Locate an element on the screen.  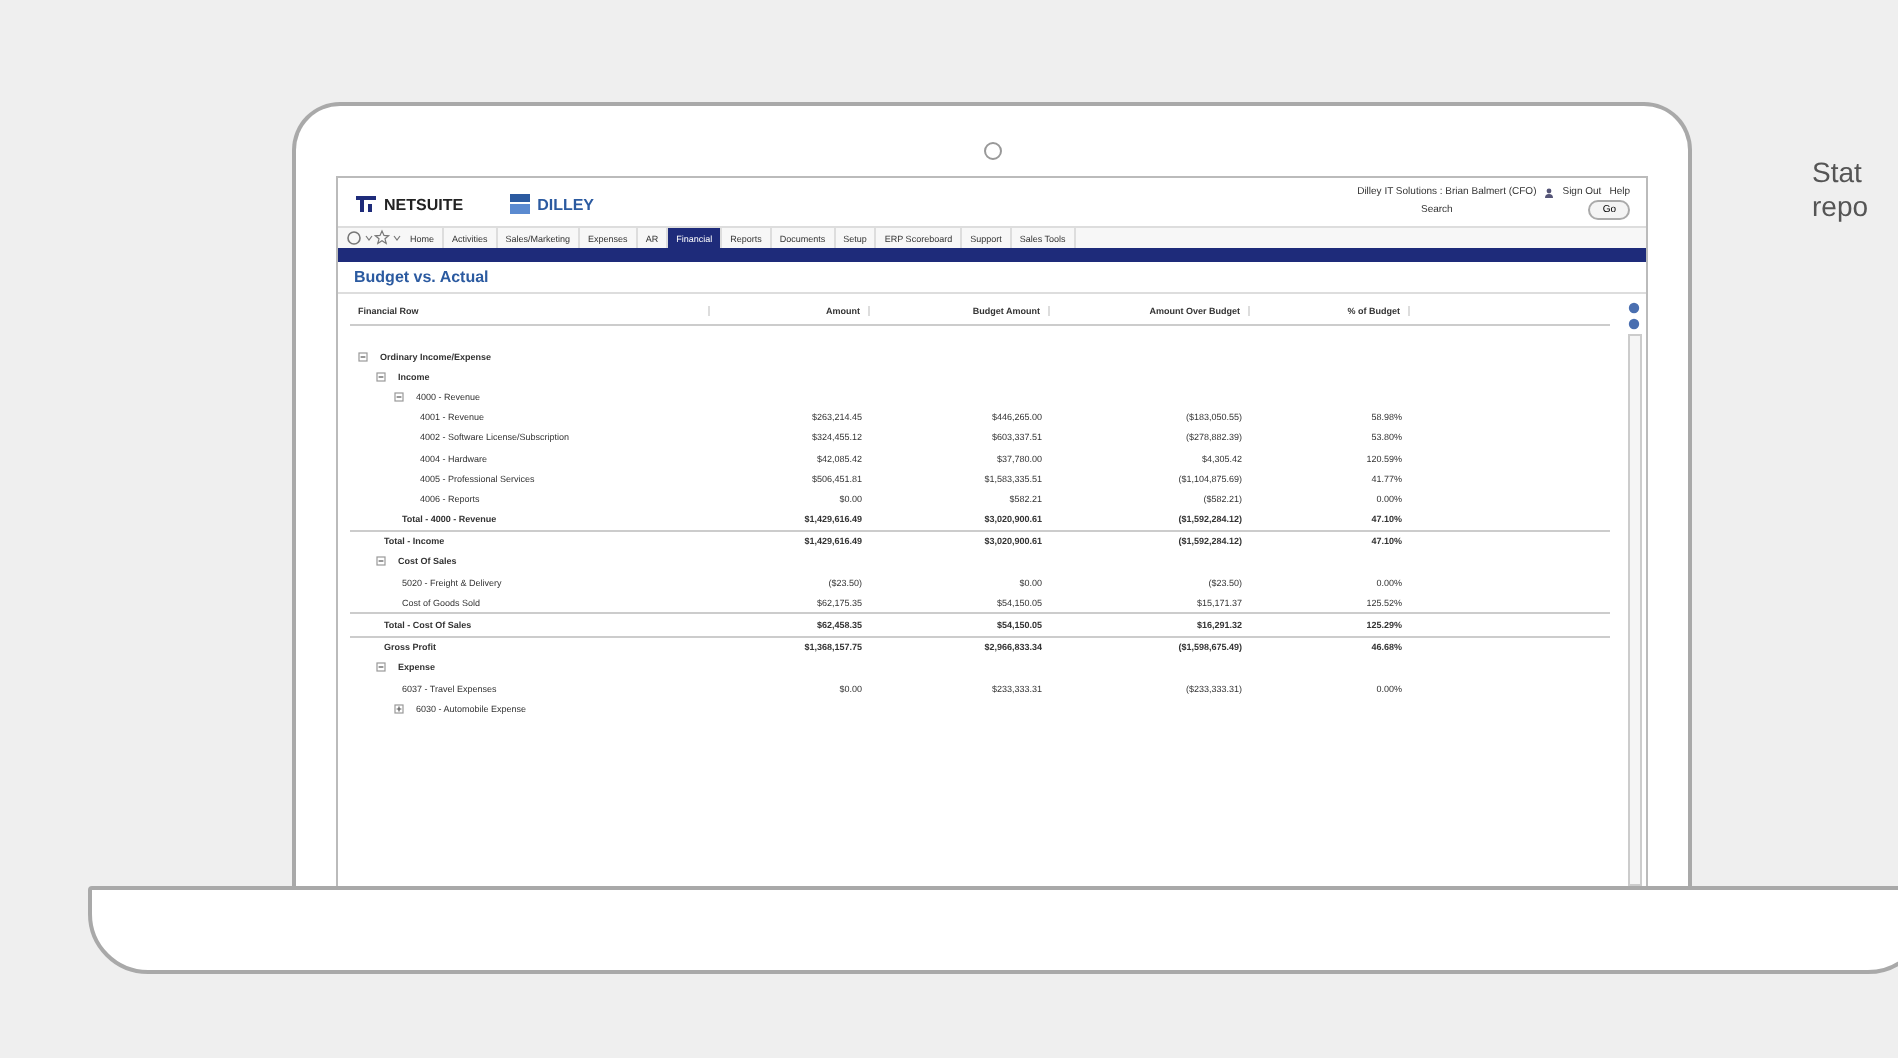
report-title: Budget vs. Actual is located at coordinates (992, 278).